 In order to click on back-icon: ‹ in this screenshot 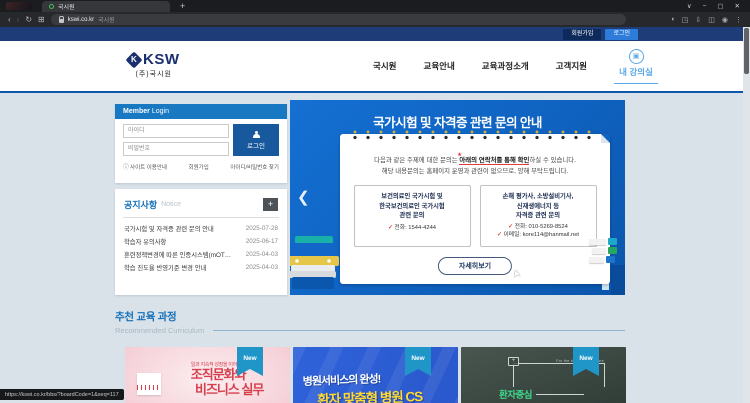, I will do `click(9, 19)`.